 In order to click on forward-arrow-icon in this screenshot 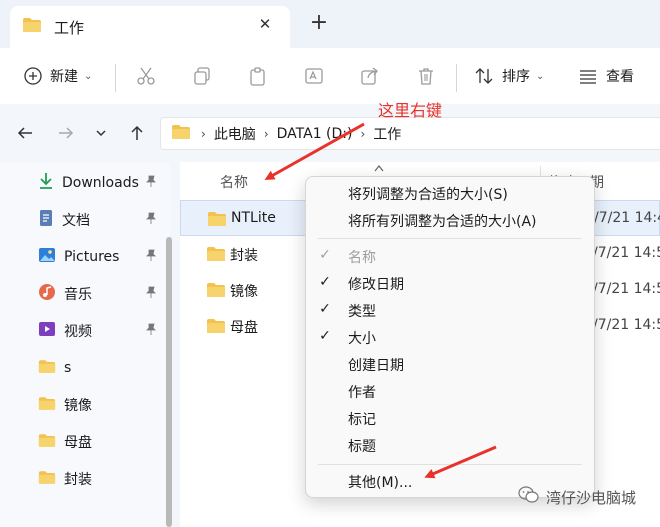, I will do `click(66, 133)`.